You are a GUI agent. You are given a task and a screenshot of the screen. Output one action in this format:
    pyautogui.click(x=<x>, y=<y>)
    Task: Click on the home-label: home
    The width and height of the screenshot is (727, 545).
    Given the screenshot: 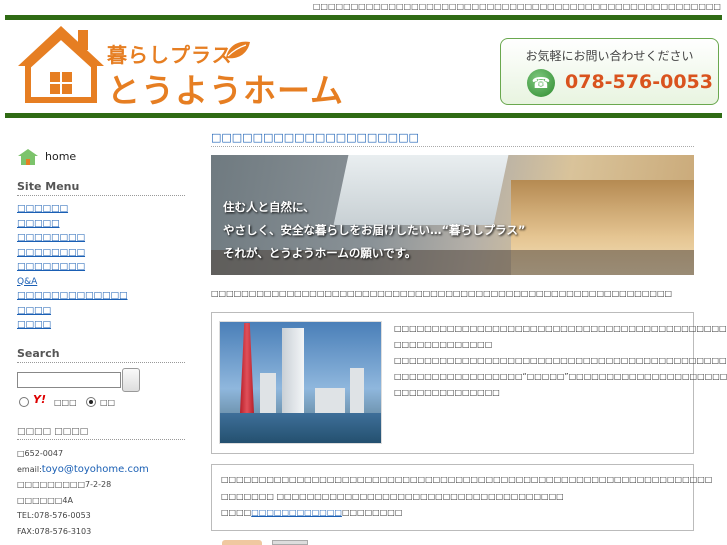 What is the action you would take?
    pyautogui.click(x=61, y=156)
    